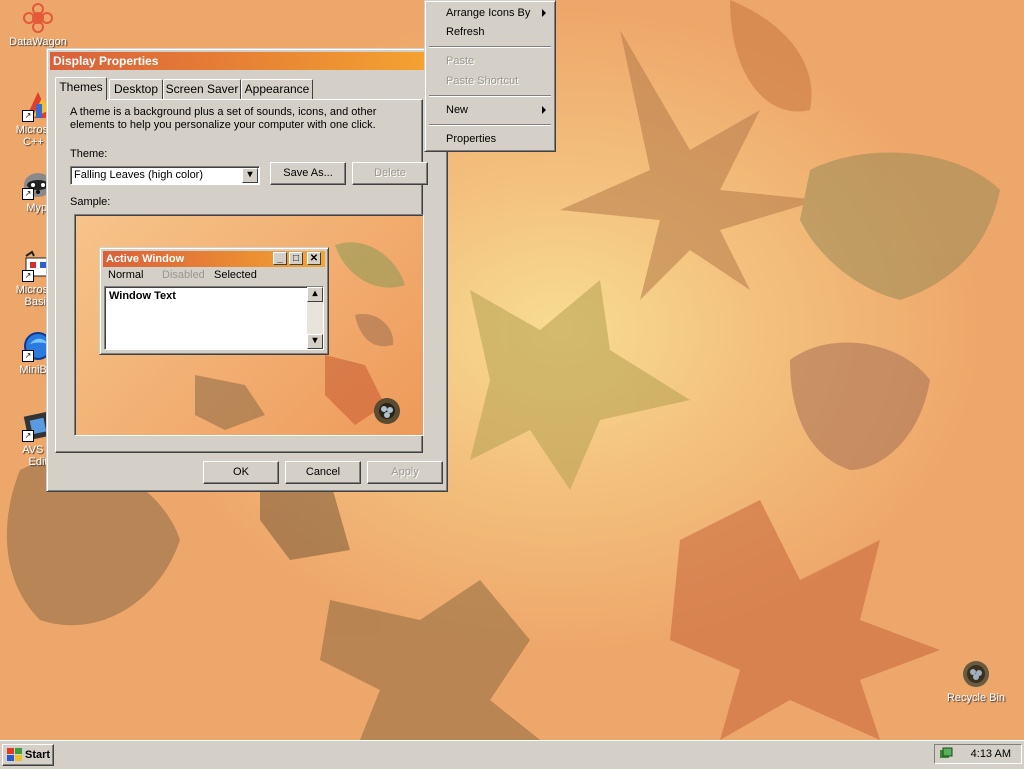 Image resolution: width=1024 pixels, height=769 pixels. Describe the element at coordinates (405, 472) in the screenshot. I see `apply-button: Apply` at that location.